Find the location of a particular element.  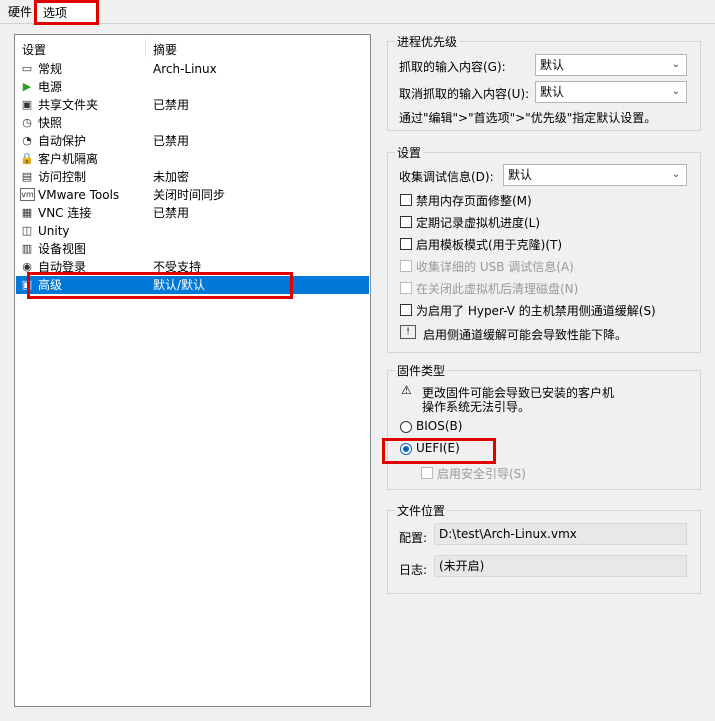

list-item-name: 共享文件夹 is located at coordinates (68, 105).